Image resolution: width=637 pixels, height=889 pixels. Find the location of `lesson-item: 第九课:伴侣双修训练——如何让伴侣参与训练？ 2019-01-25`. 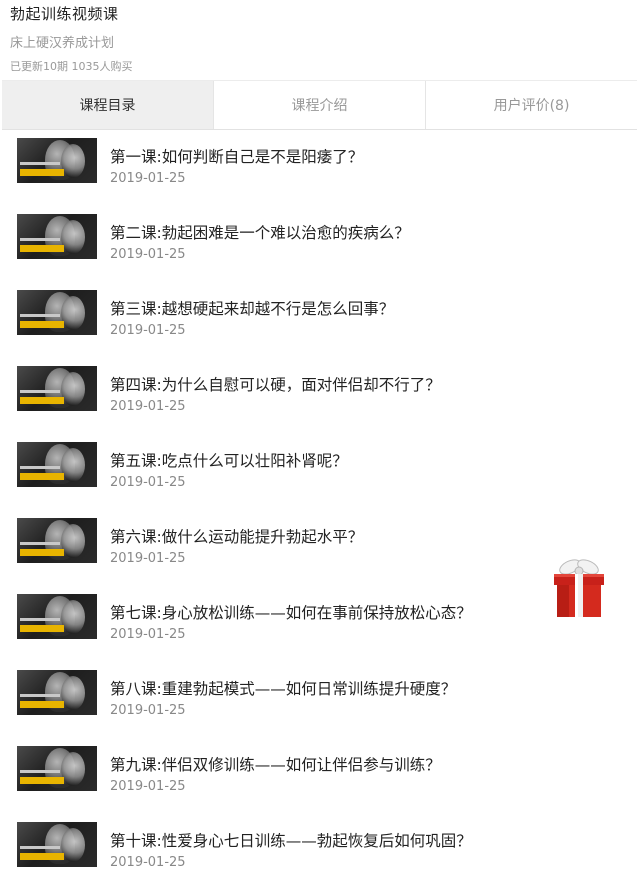

lesson-item: 第九课:伴侣双修训练——如何让伴侣参与训练？ 2019-01-25 is located at coordinates (318, 775).